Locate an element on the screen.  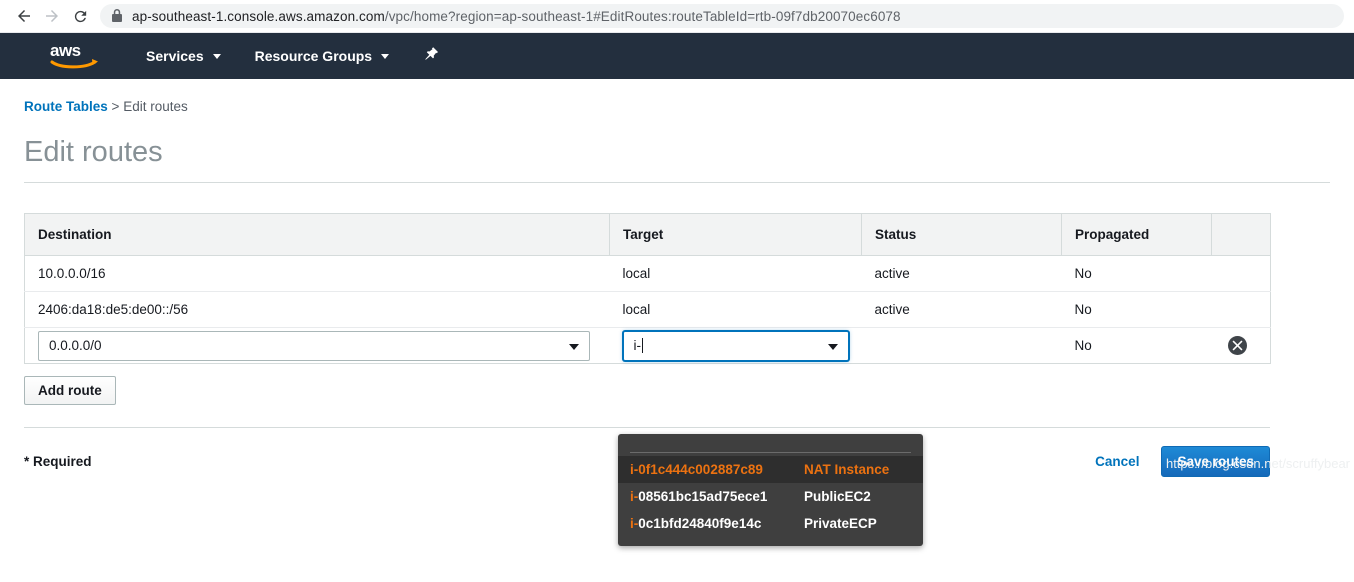
title-divider is located at coordinates (677, 182).